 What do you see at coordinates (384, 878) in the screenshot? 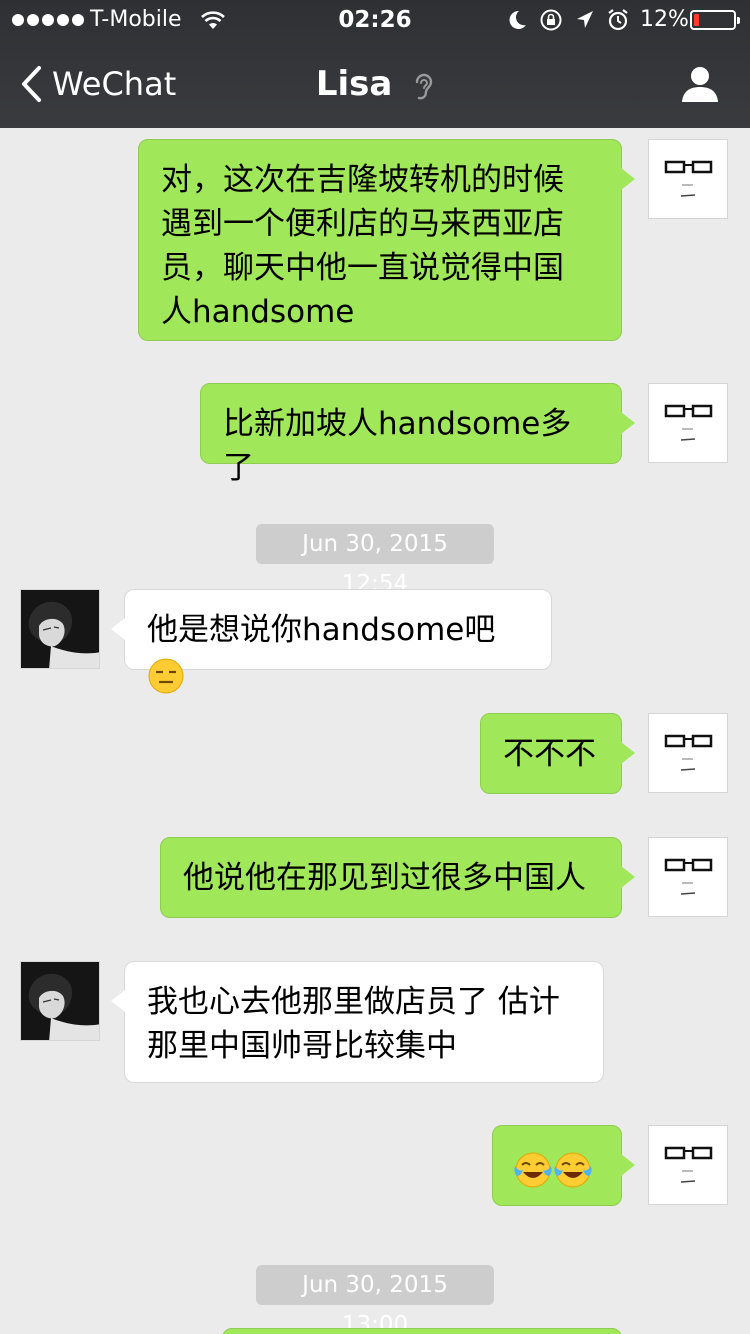
I see `message-text: 他说他在那见到过很多中国人` at bounding box center [384, 878].